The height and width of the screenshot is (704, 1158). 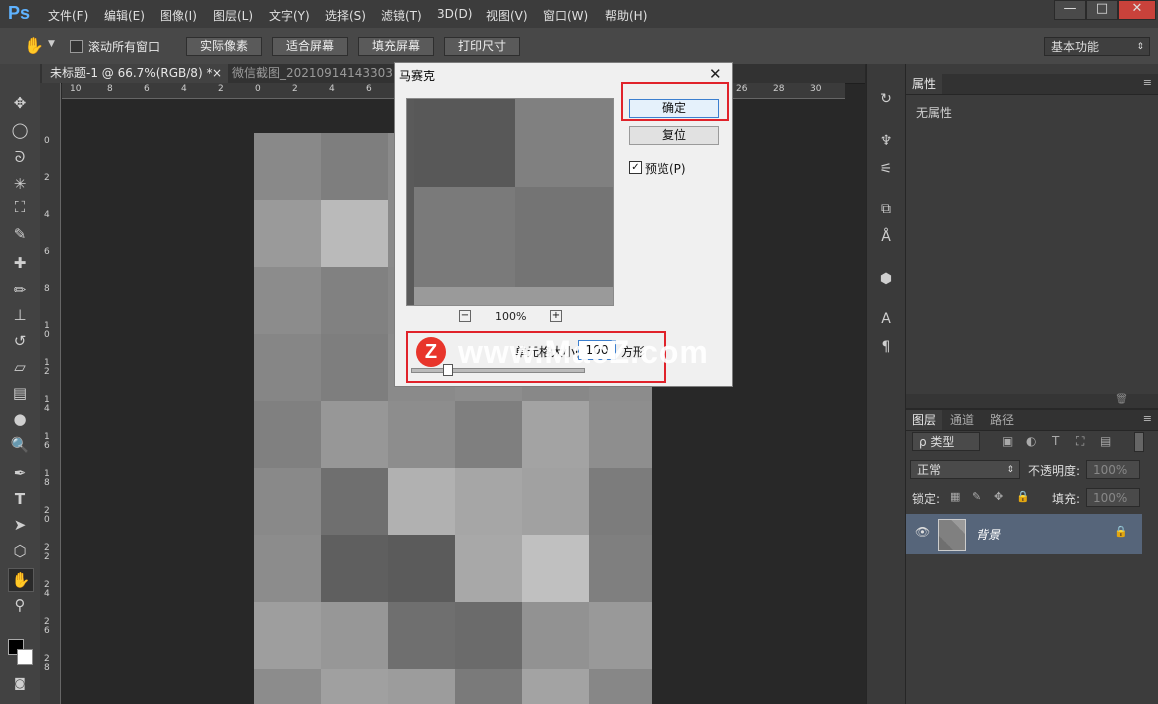 I want to click on menu-help: 帮助(H), so click(x=626, y=15).